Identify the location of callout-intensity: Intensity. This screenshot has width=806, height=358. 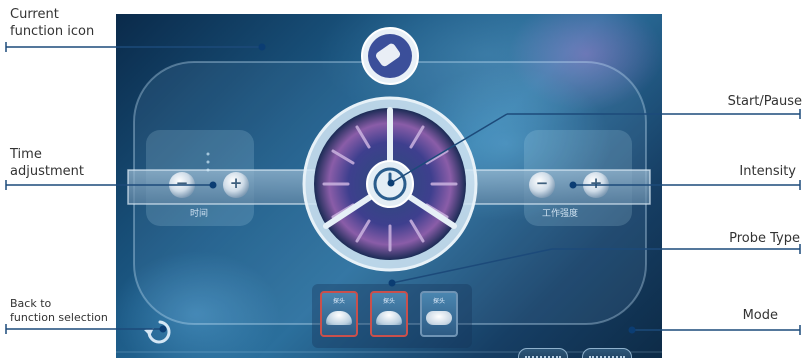
(767, 171).